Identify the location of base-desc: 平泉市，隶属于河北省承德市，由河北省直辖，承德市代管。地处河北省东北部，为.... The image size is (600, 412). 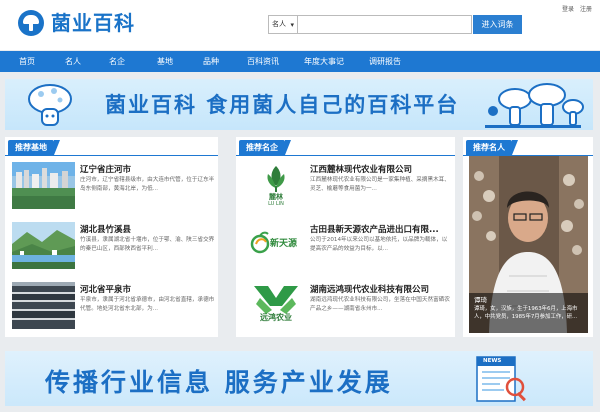
(147, 304).